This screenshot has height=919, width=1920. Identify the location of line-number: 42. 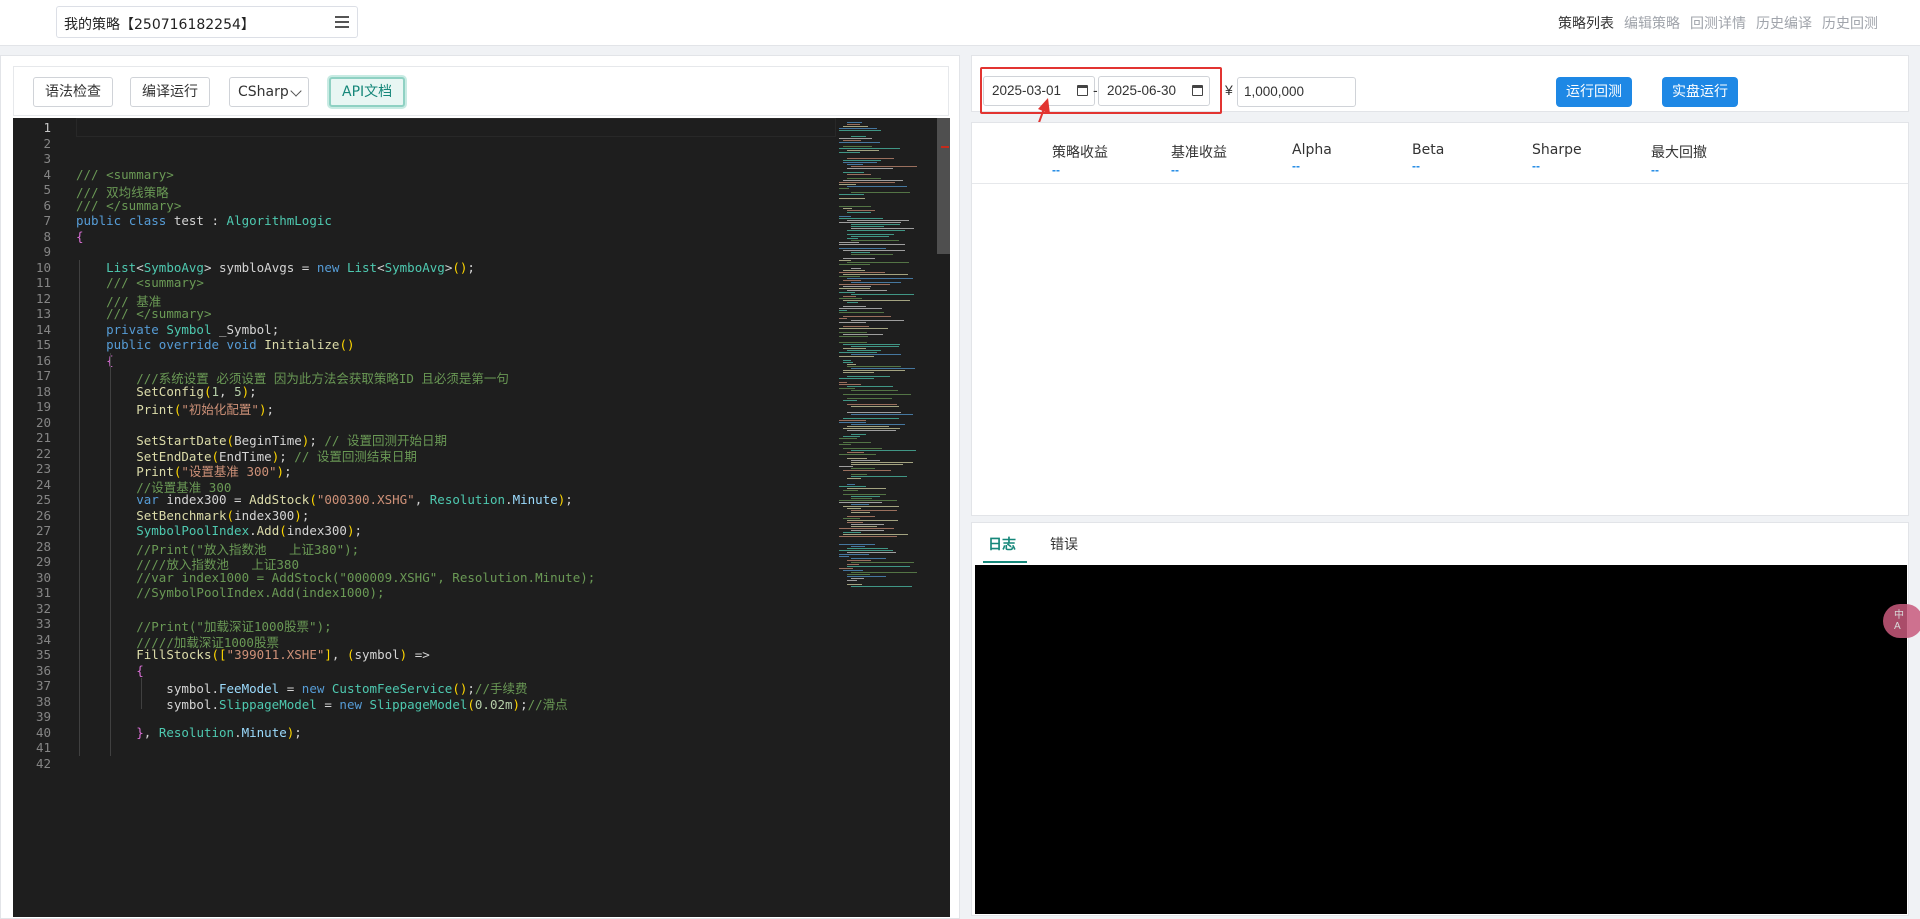
(43, 763).